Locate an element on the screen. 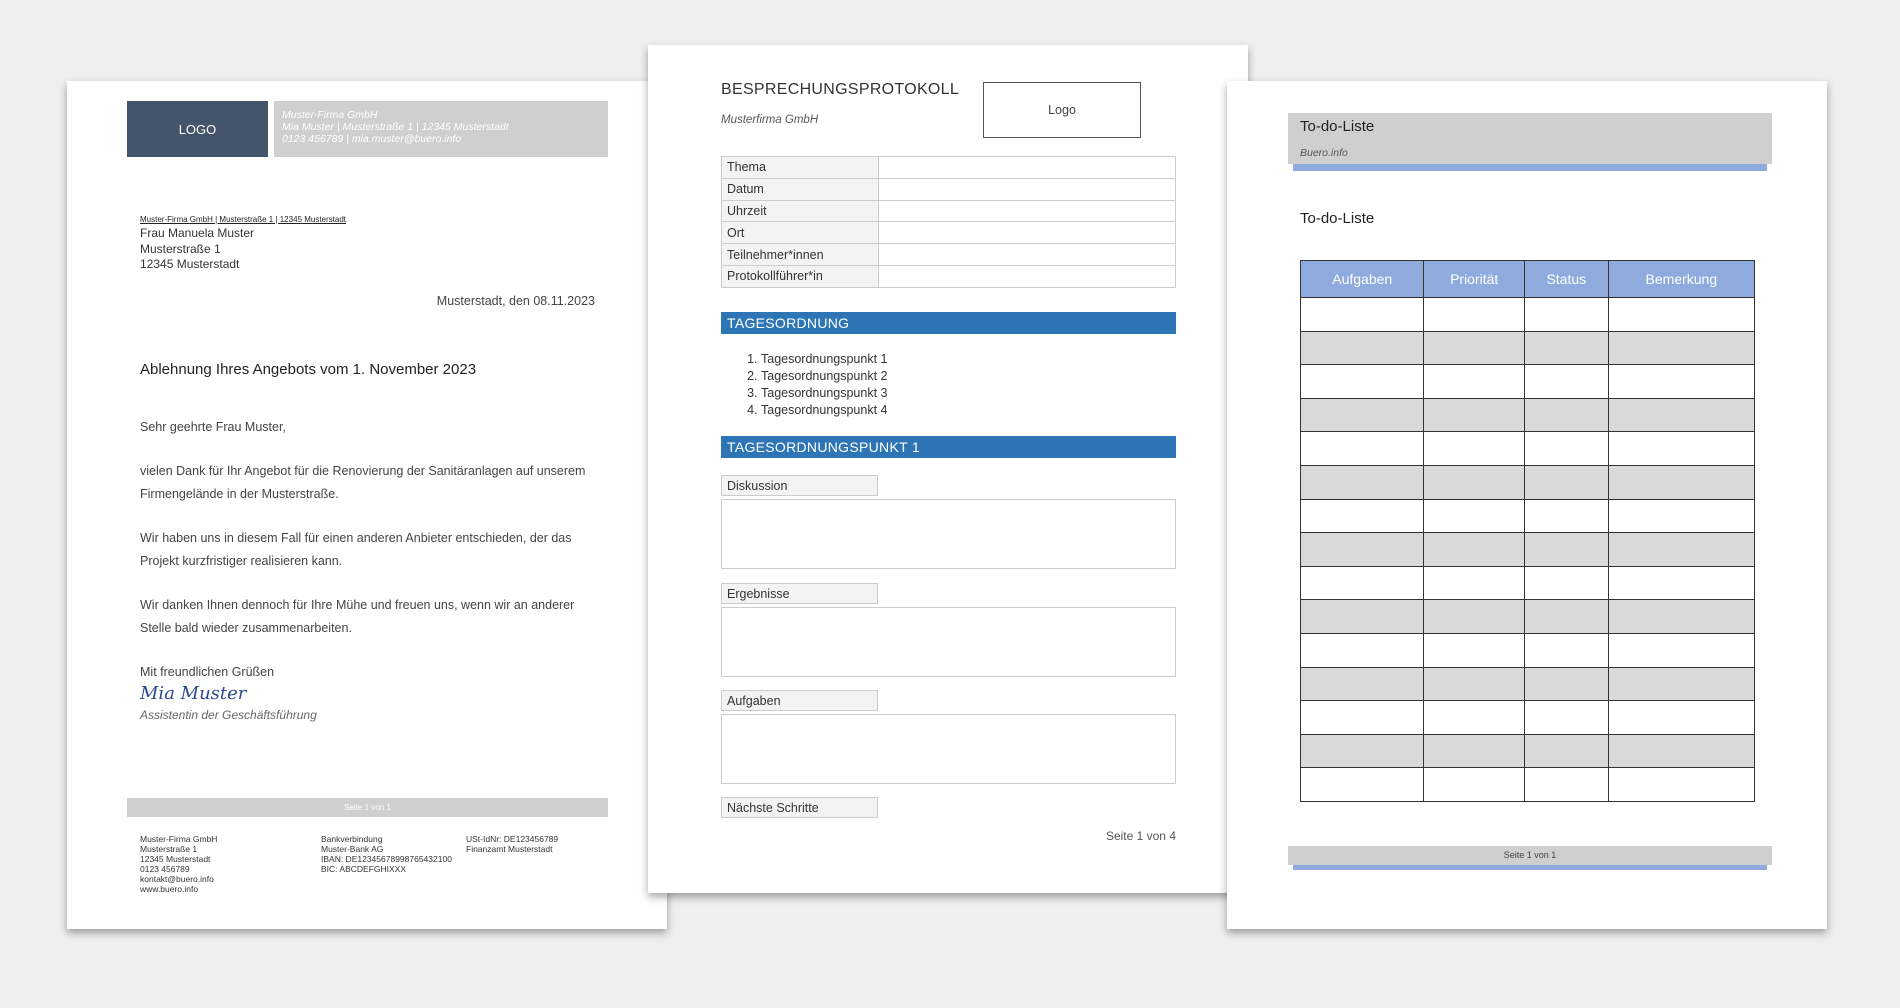 Image resolution: width=1900 pixels, height=1008 pixels. column-header: Priorität is located at coordinates (1474, 279).